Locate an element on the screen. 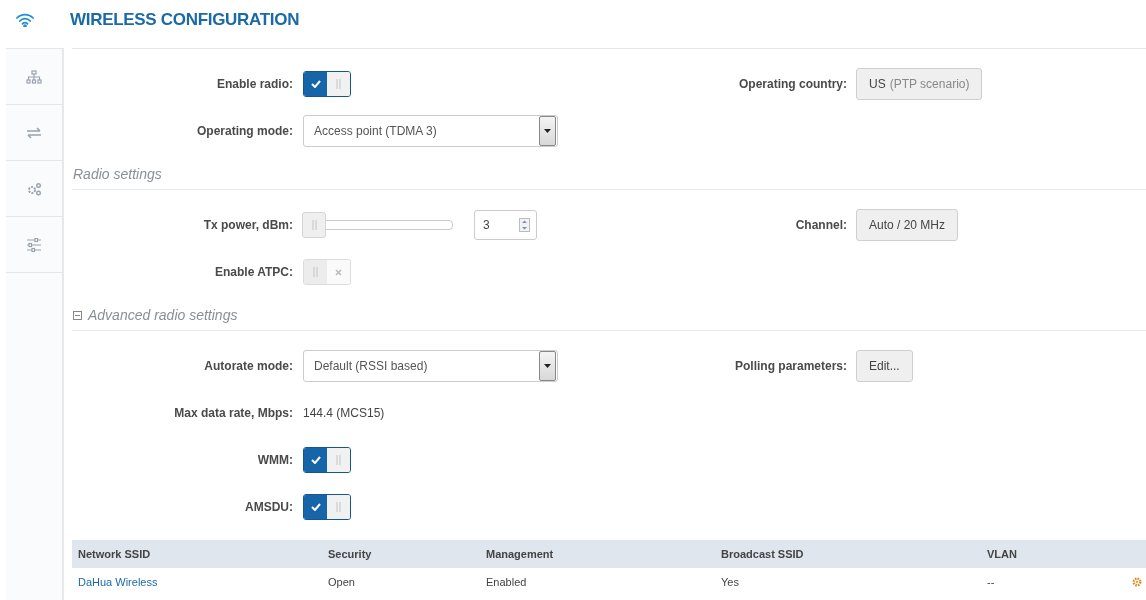 The image size is (1146, 600). sliders-icon is located at coordinates (34, 244).